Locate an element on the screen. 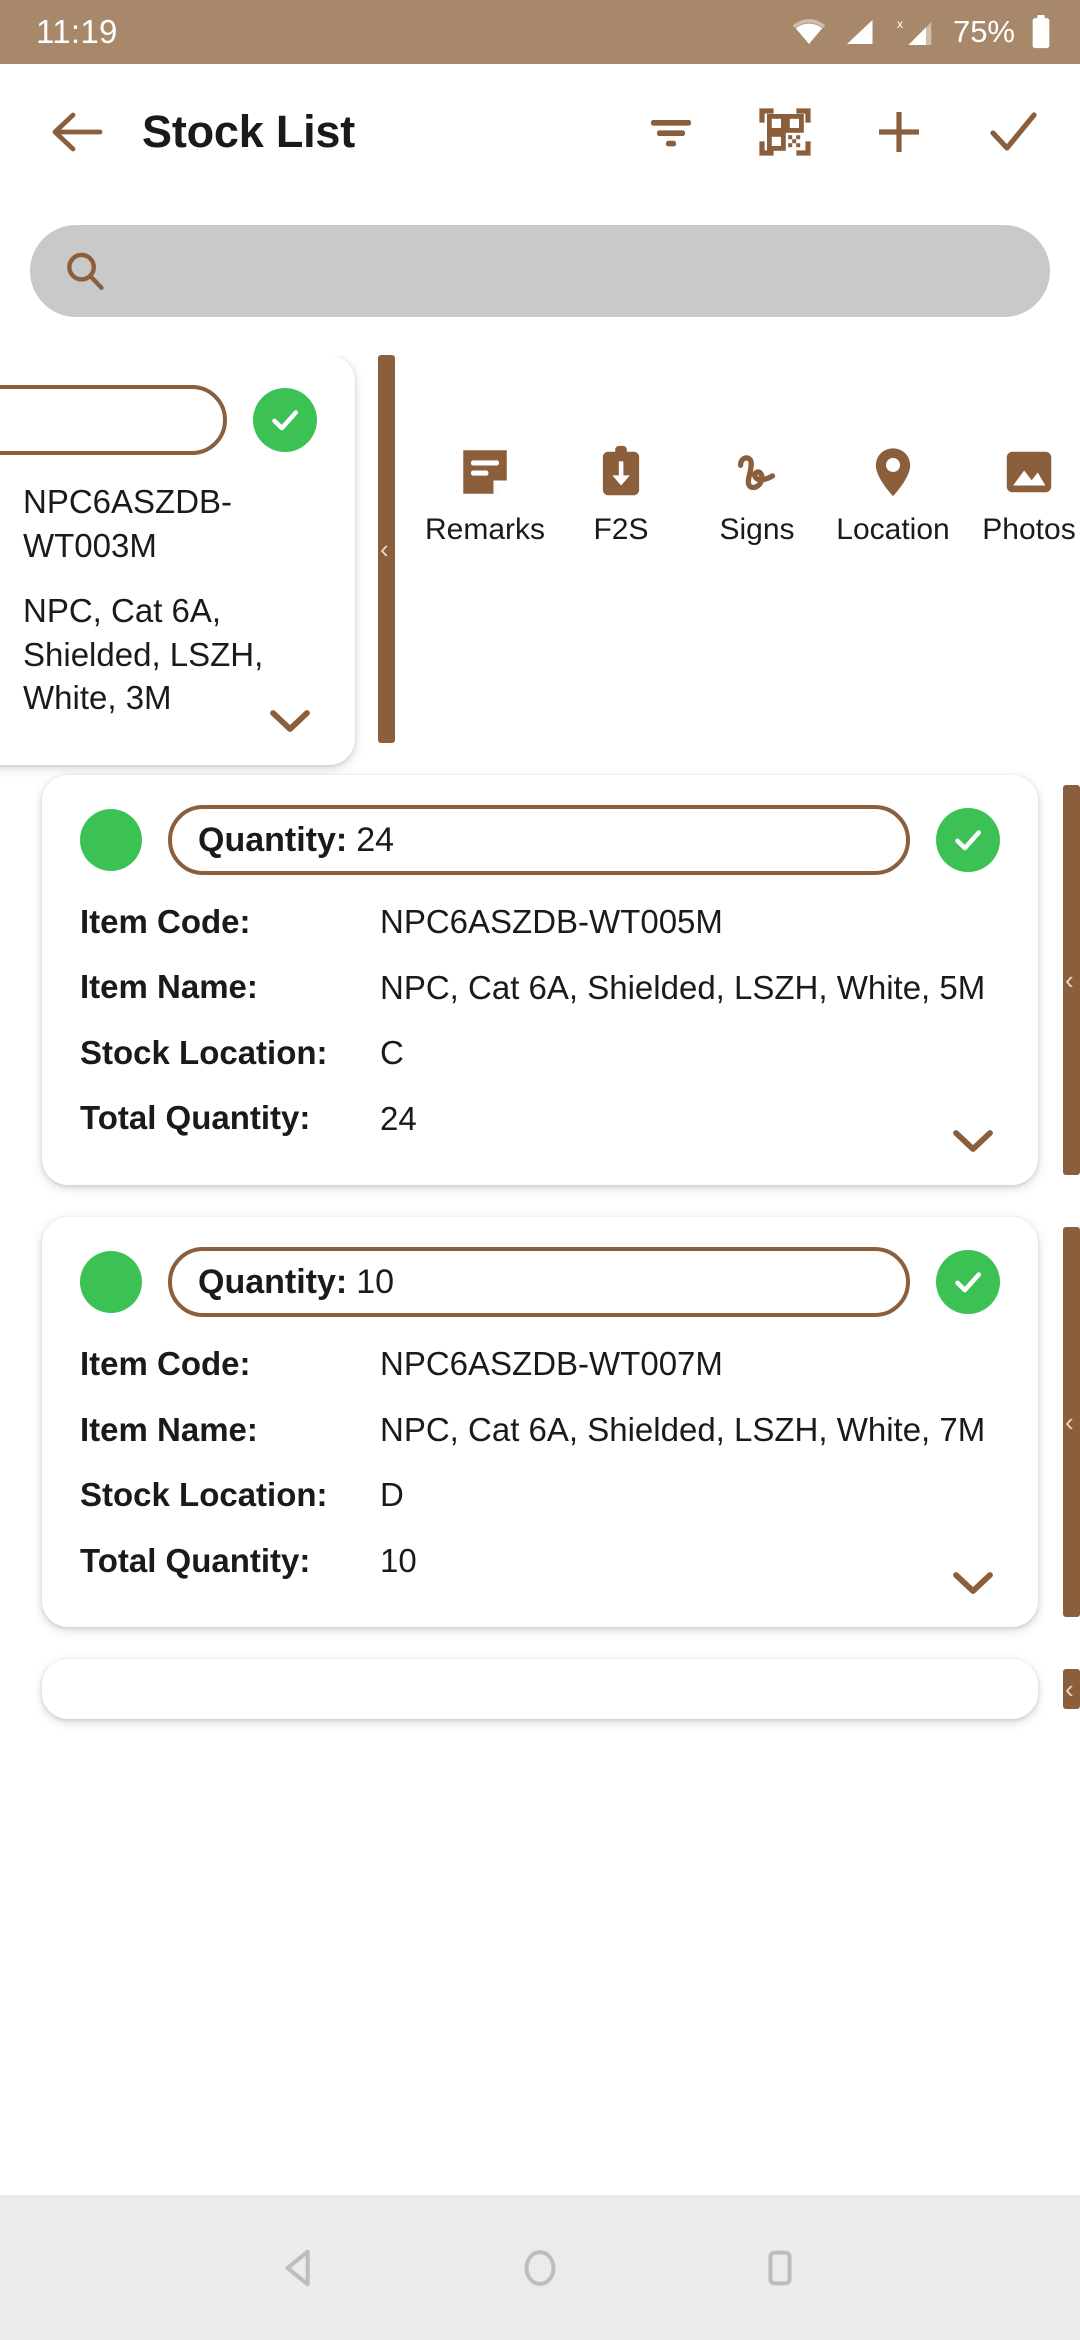 The width and height of the screenshot is (1080, 2340). quantity-row: Quantity: 10 is located at coordinates (540, 1282).